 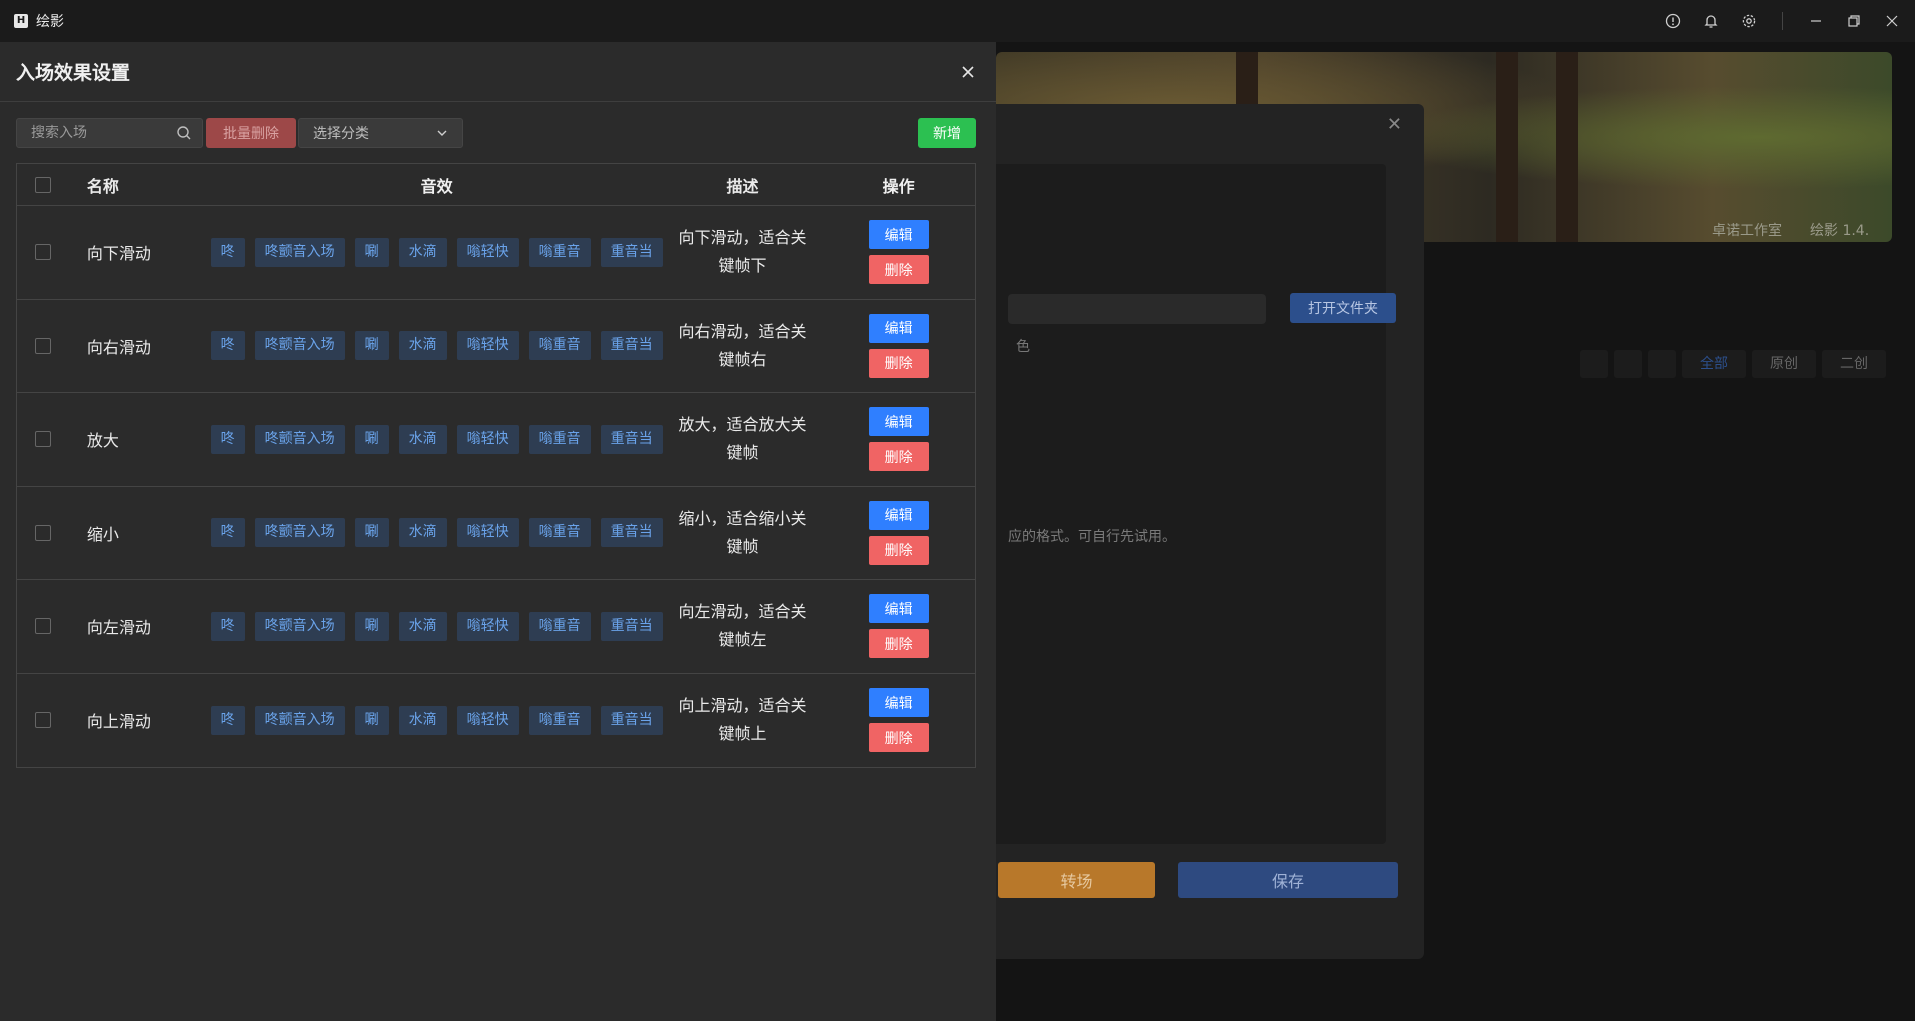 I want to click on open-folder-button: 打开文件夹, so click(x=1343, y=308).